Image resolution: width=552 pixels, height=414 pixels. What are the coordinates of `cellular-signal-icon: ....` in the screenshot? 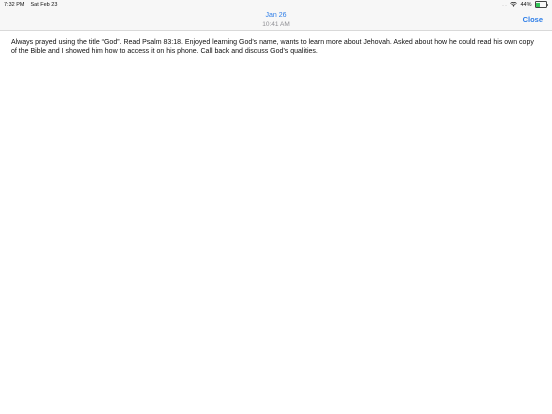 It's located at (504, 4).